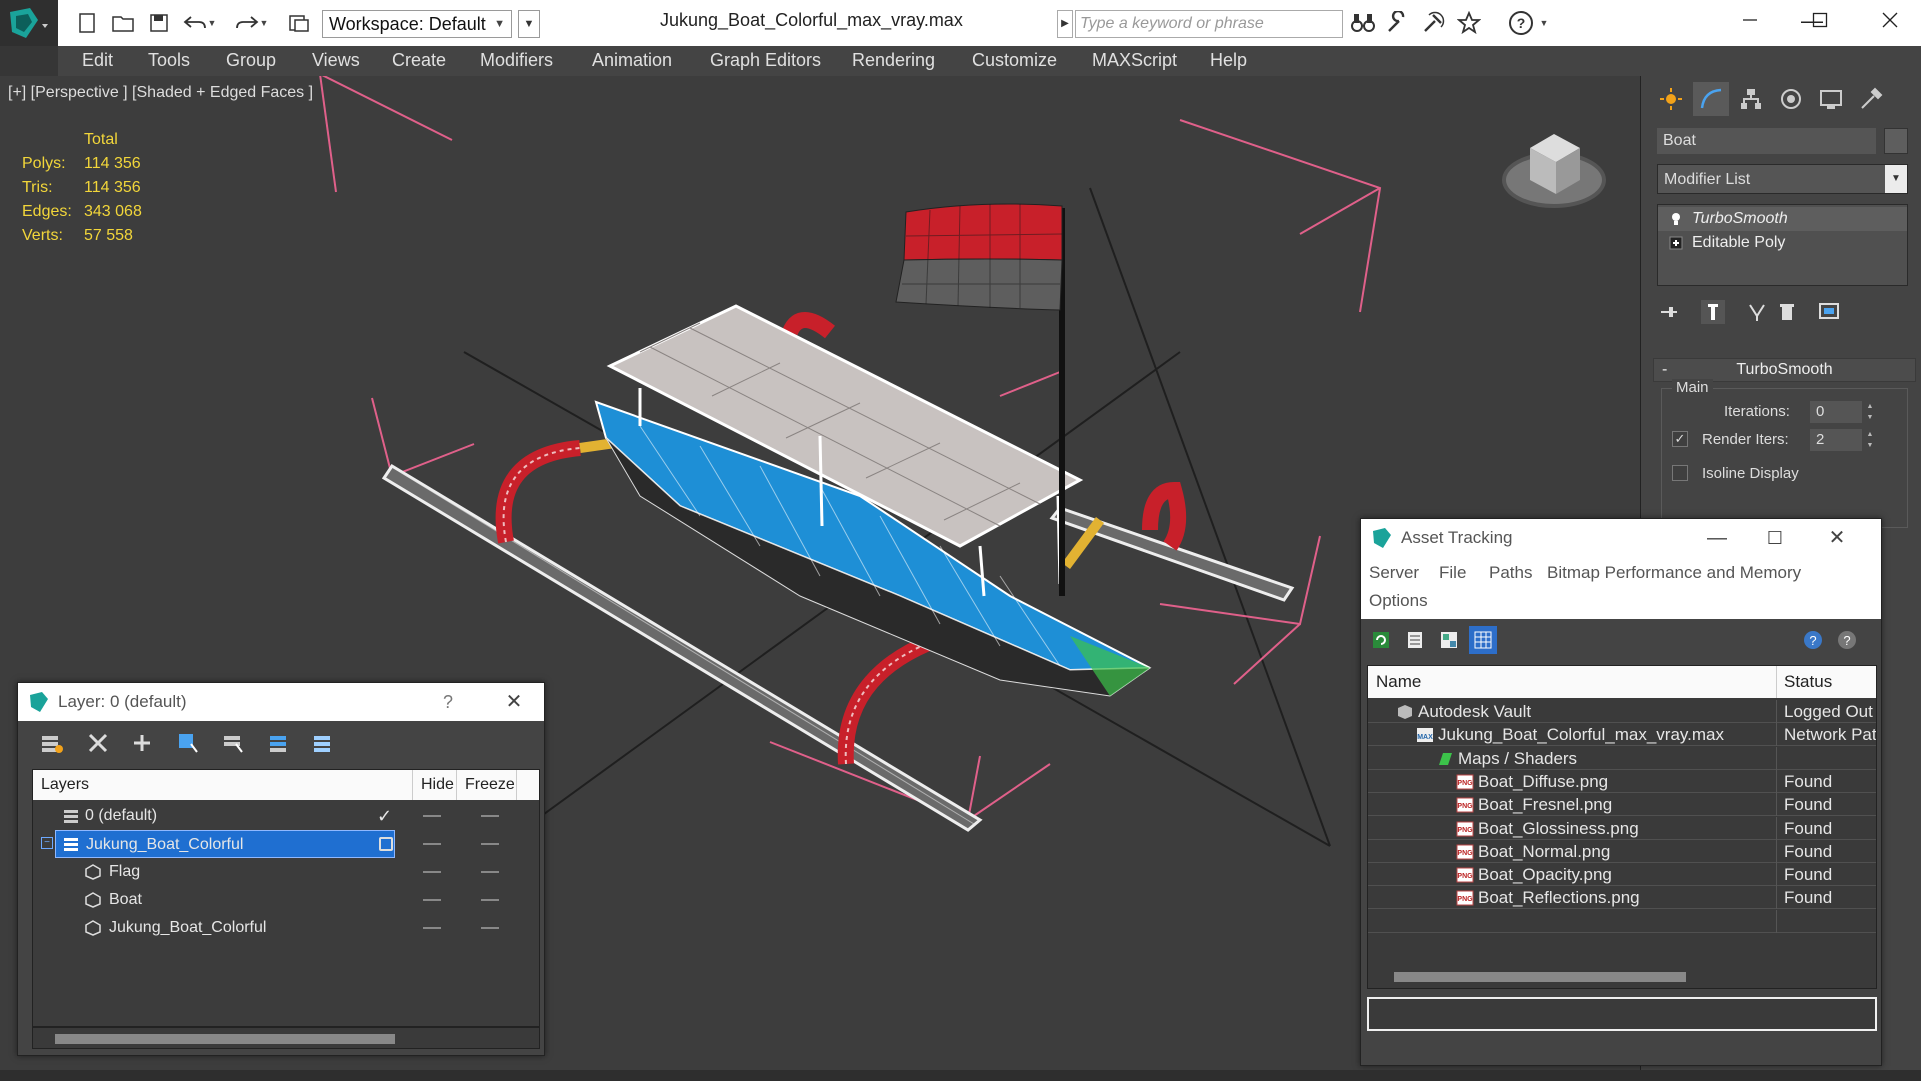 This screenshot has width=1921, height=1081. I want to click on wrench-icon, so click(1397, 23).